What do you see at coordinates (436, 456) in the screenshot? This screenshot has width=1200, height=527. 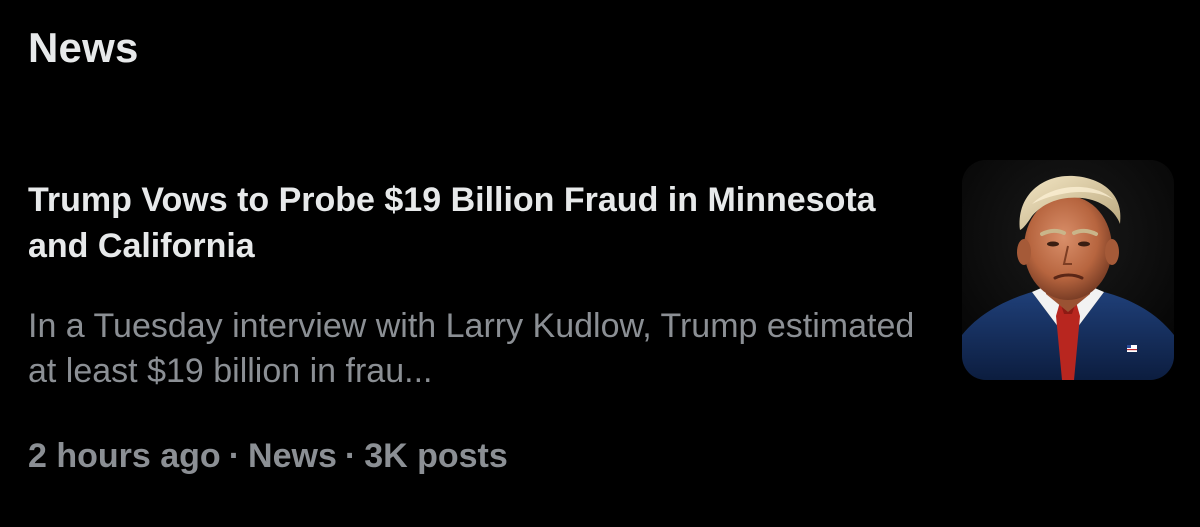 I see `article-post-count: 3K posts` at bounding box center [436, 456].